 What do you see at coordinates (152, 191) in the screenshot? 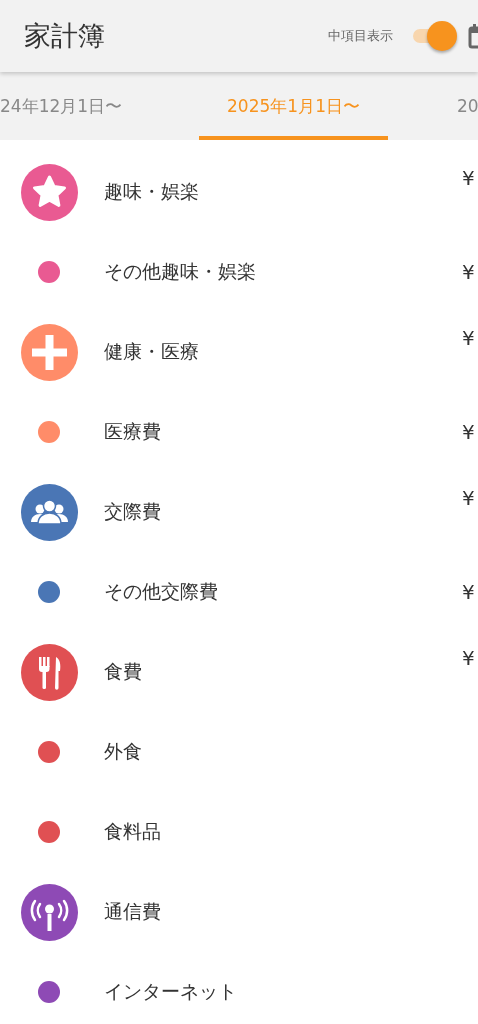
I see `category-label: 趣味・娯楽` at bounding box center [152, 191].